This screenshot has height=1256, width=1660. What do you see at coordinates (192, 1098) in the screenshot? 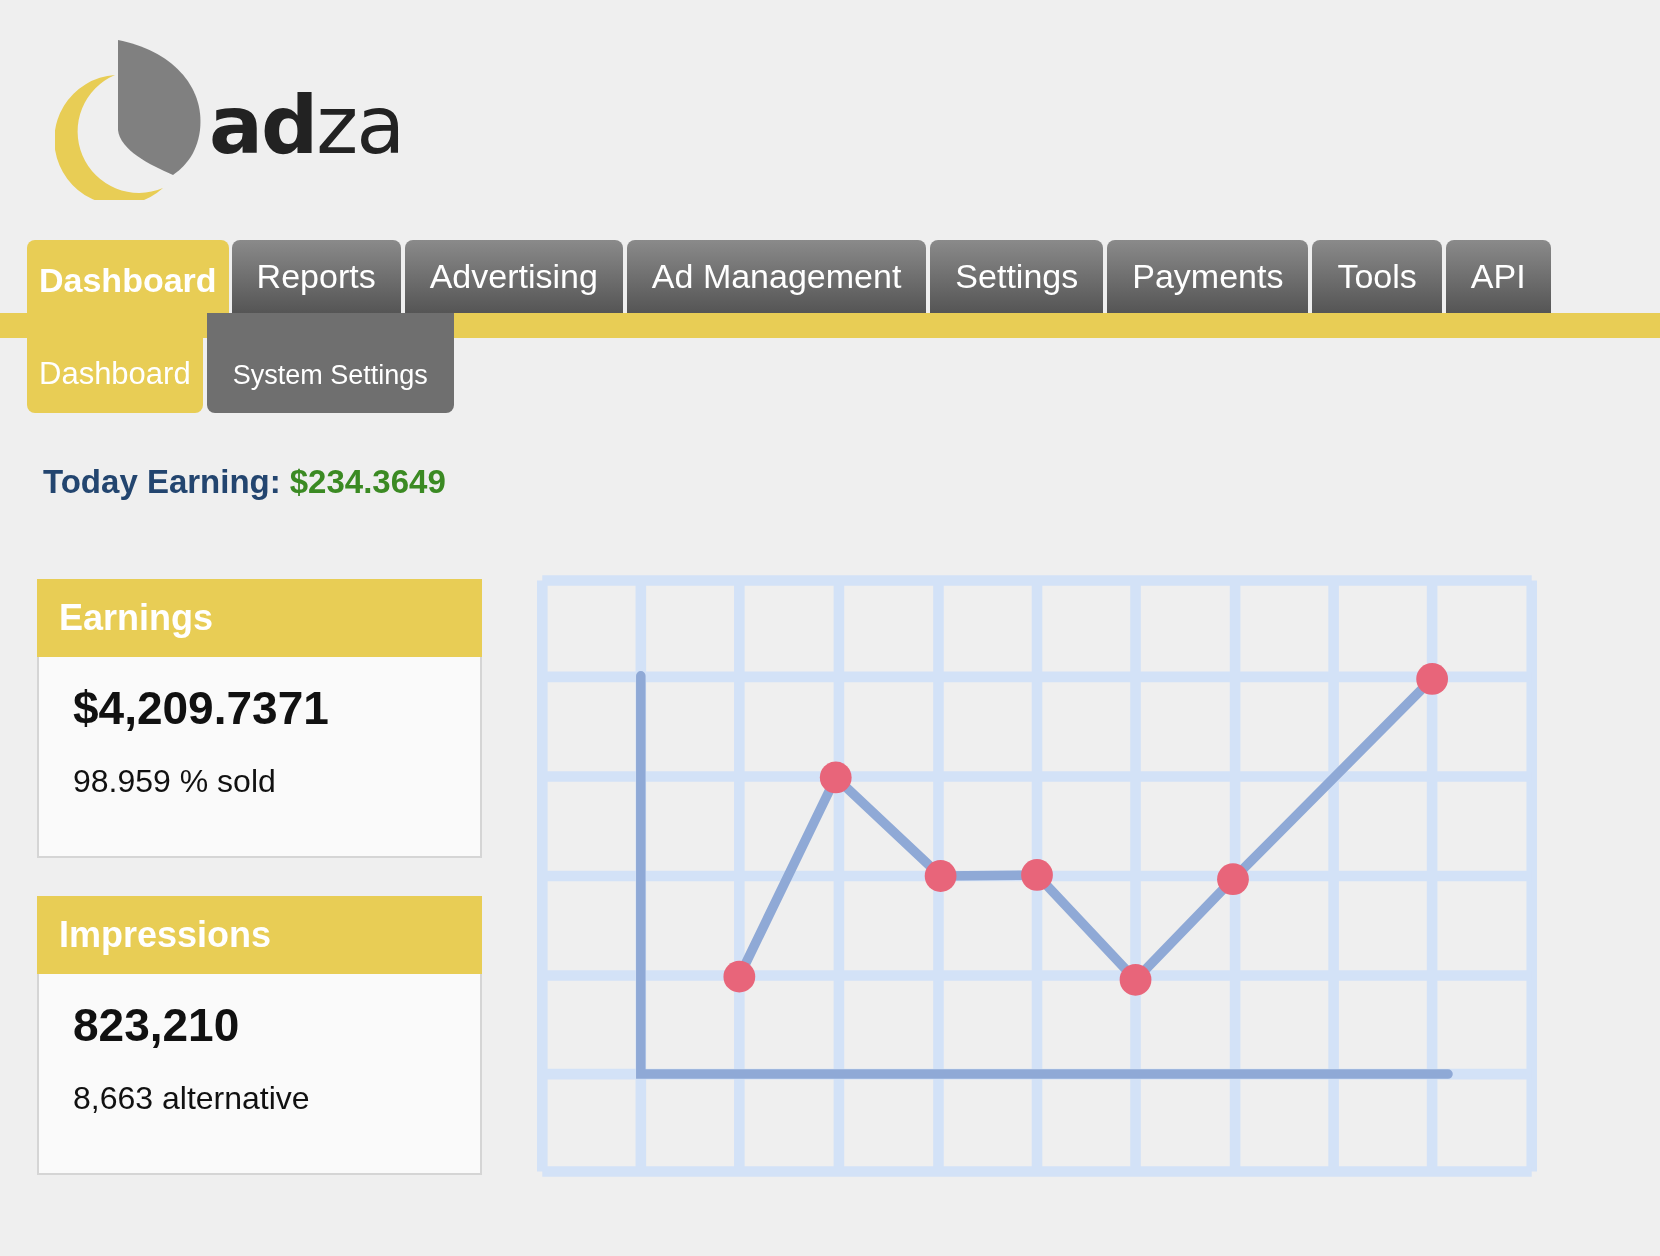
I see `stat-note: 8,663 alternative` at bounding box center [192, 1098].